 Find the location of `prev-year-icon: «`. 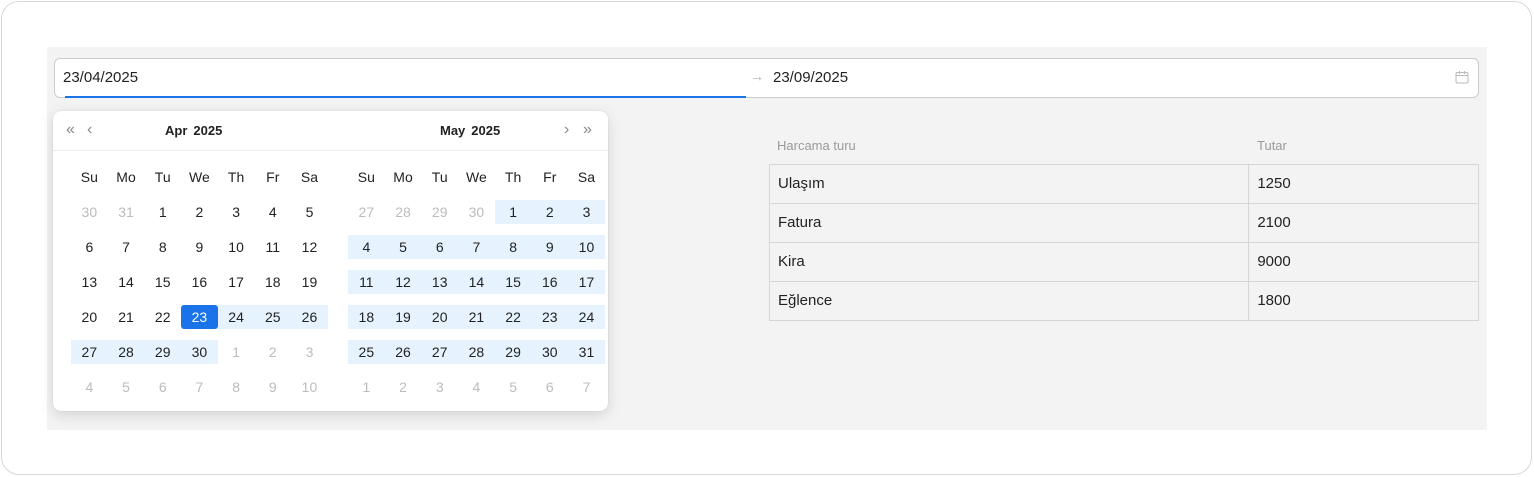

prev-year-icon: « is located at coordinates (70, 130).